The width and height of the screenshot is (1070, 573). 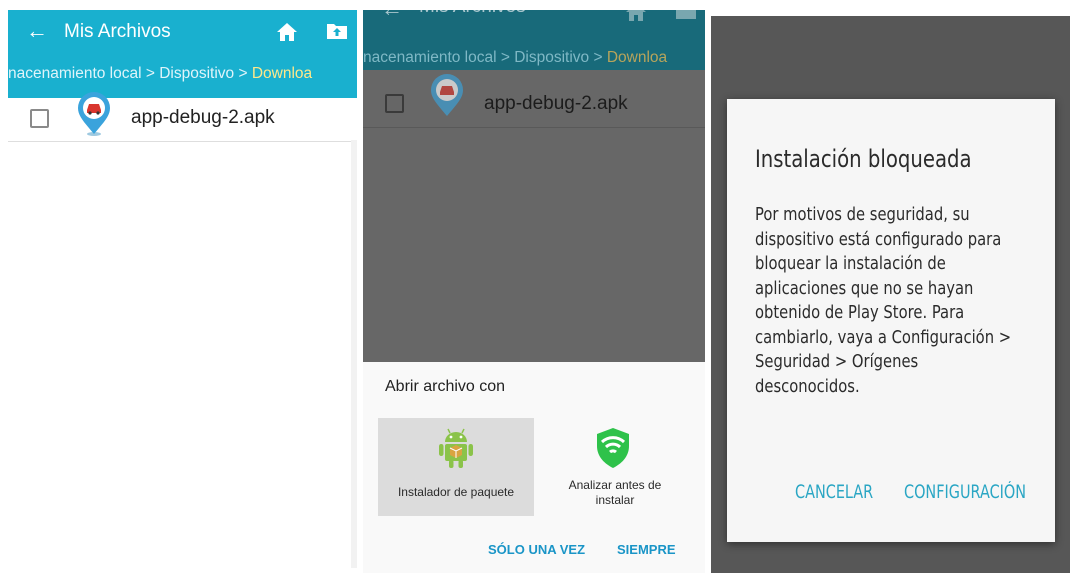 What do you see at coordinates (965, 492) in the screenshot?
I see `settings-button: CONFIGURACIÓN` at bounding box center [965, 492].